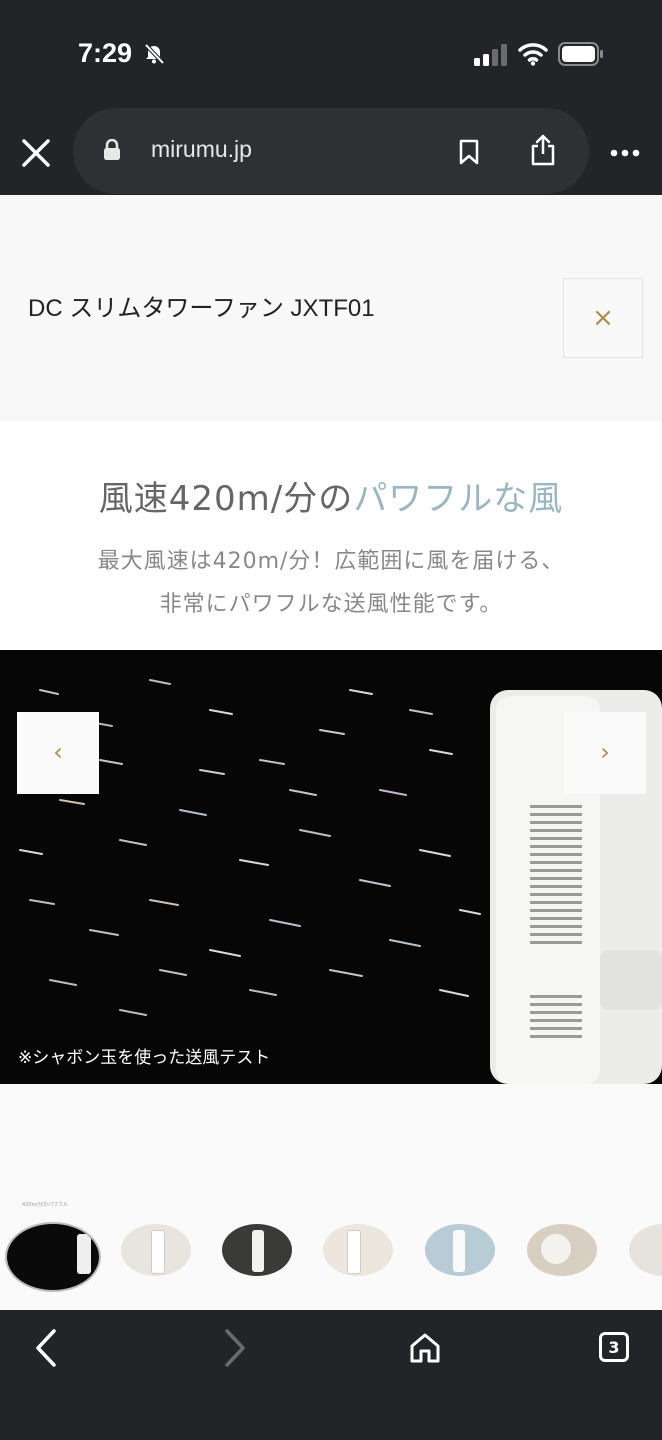 The width and height of the screenshot is (662, 1440). Describe the element at coordinates (331, 1141) in the screenshot. I see `spacer` at that location.